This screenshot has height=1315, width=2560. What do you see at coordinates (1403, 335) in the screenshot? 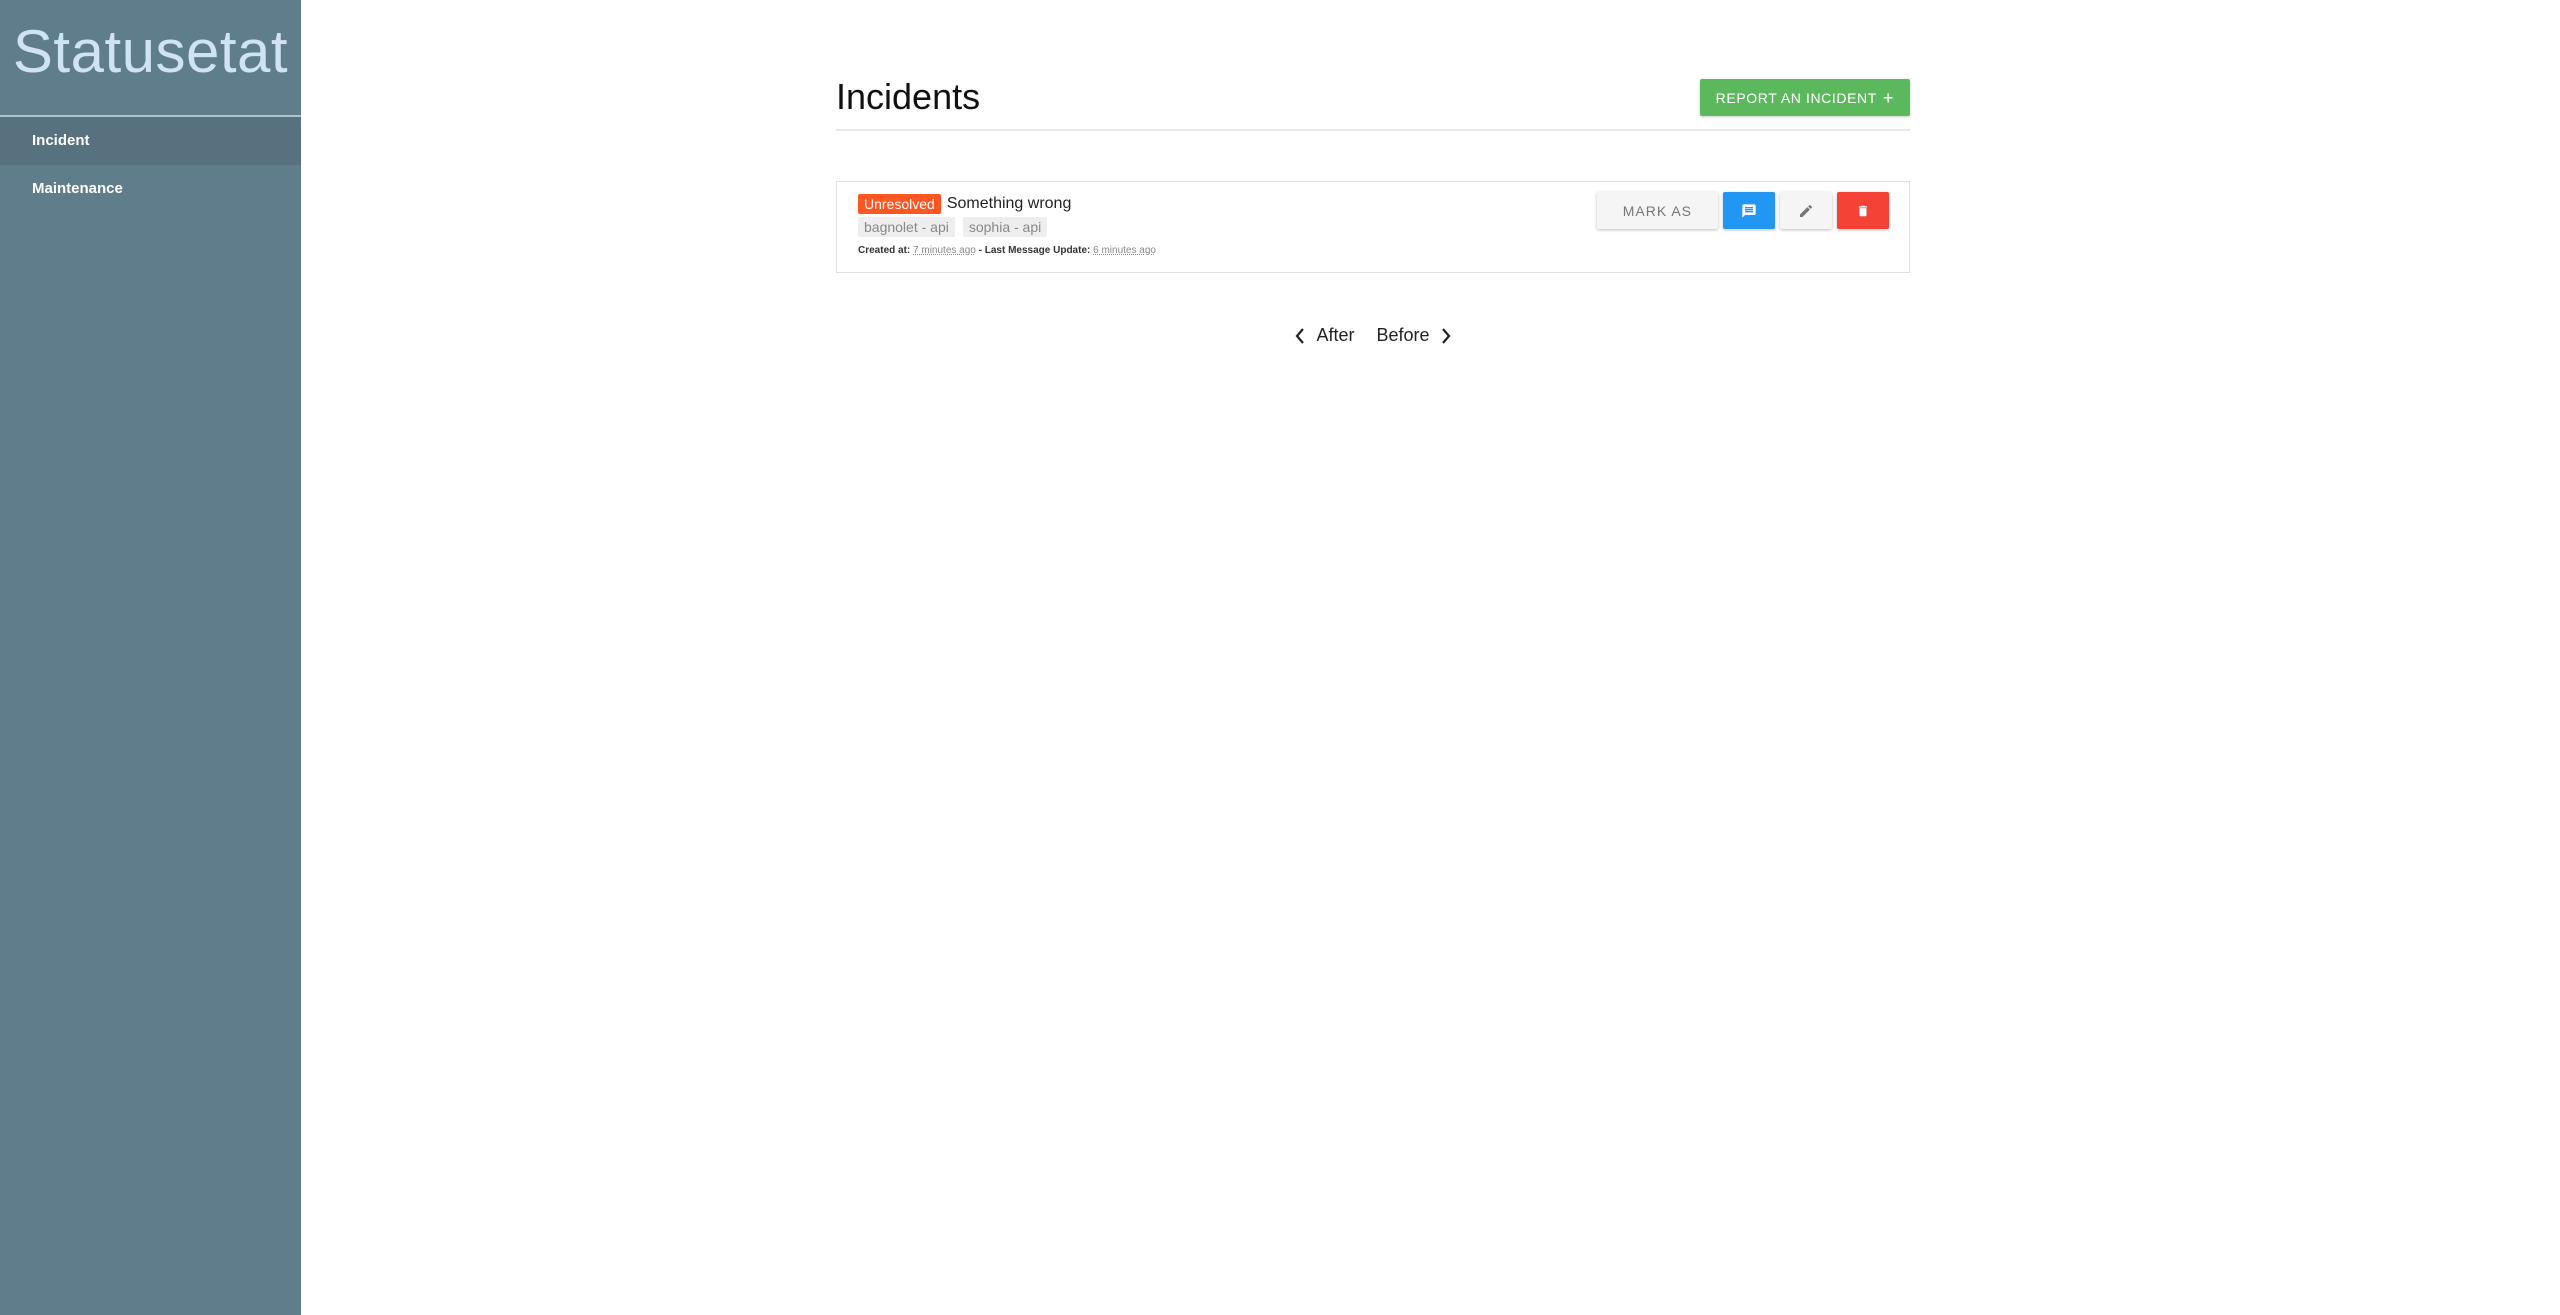
I see `pagination-before-label: Before` at bounding box center [1403, 335].